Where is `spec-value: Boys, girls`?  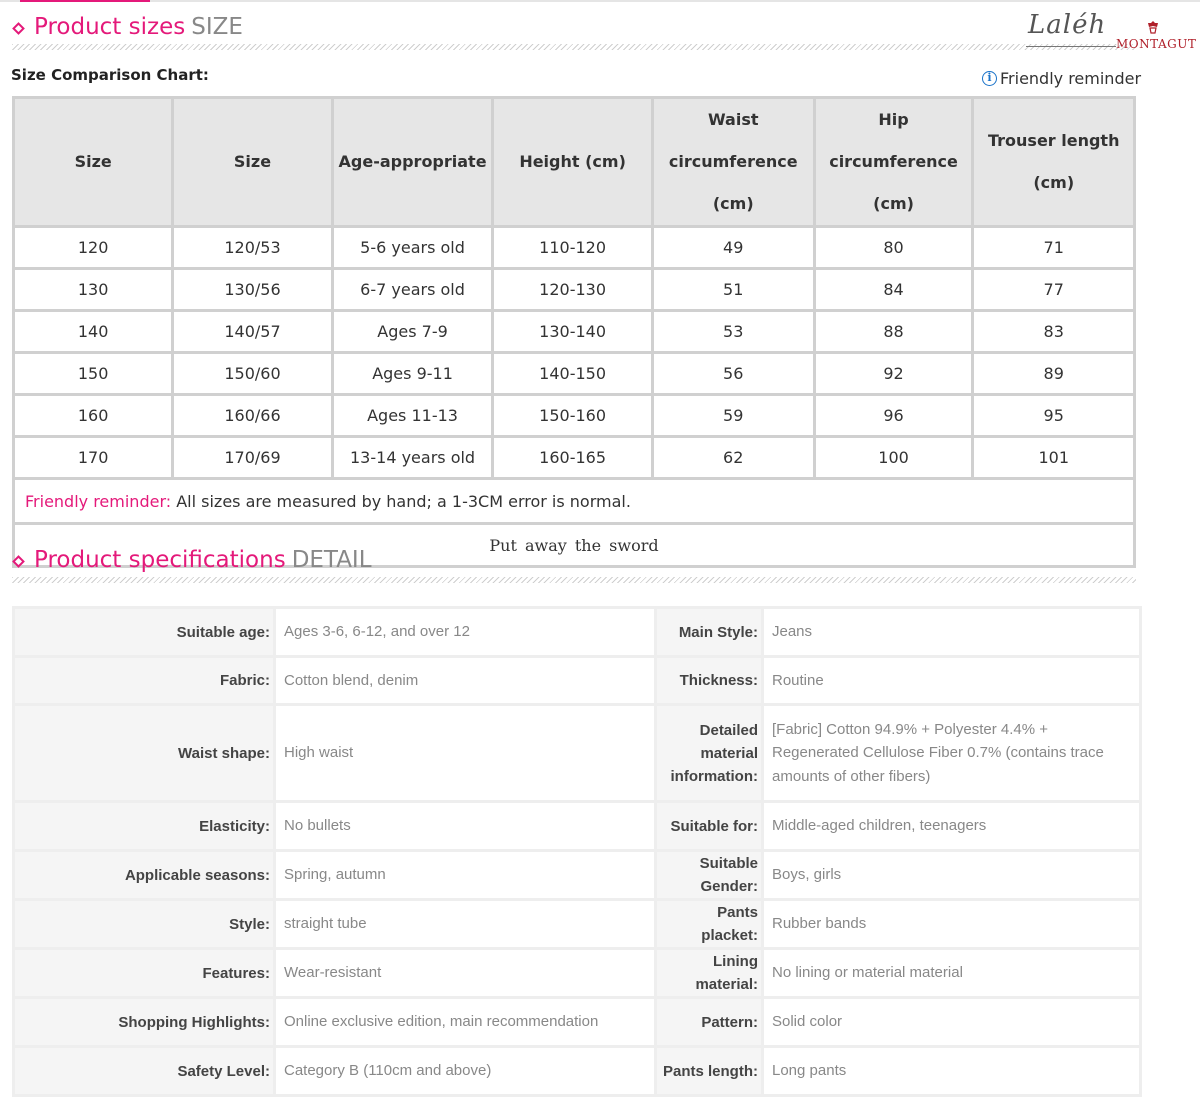
spec-value: Boys, girls is located at coordinates (951, 875).